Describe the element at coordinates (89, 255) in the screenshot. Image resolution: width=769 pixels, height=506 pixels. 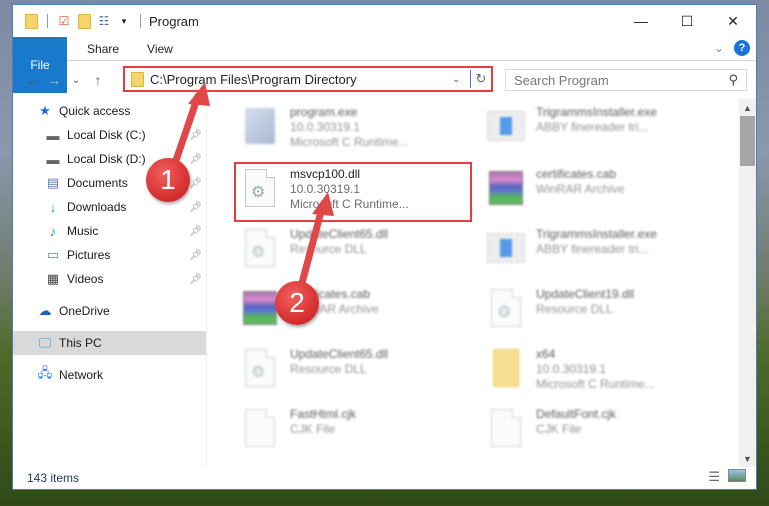
I see `sidebar-item-label: Pictures` at that location.